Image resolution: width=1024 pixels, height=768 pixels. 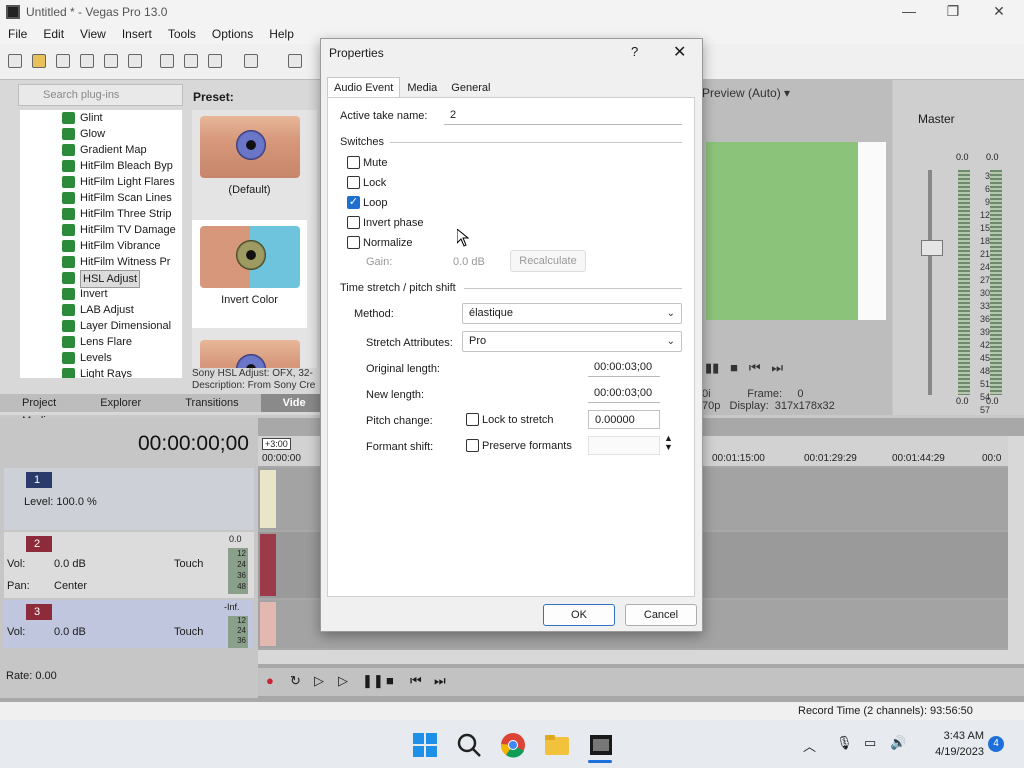 I want to click on record-icon: ●, so click(x=270, y=680).